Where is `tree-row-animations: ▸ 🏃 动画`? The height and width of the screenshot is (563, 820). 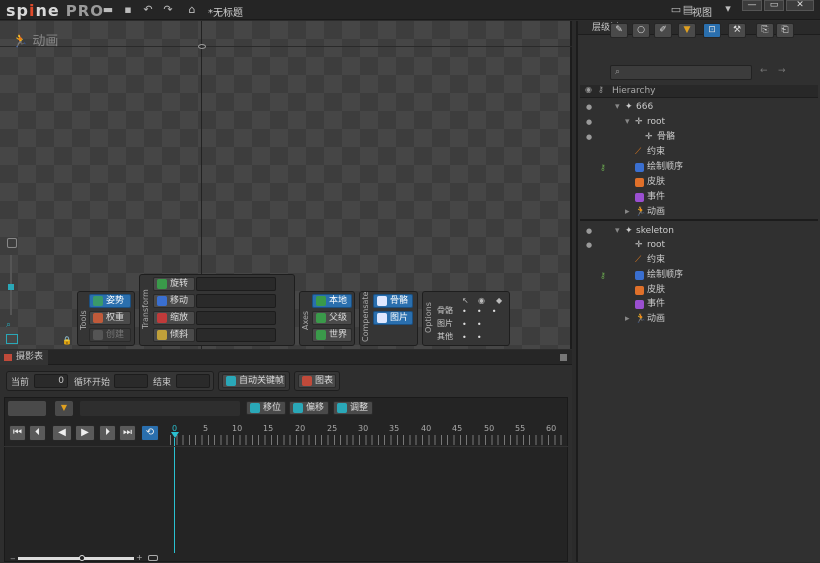 tree-row-animations: ▸ 🏃 动画 is located at coordinates (699, 212).